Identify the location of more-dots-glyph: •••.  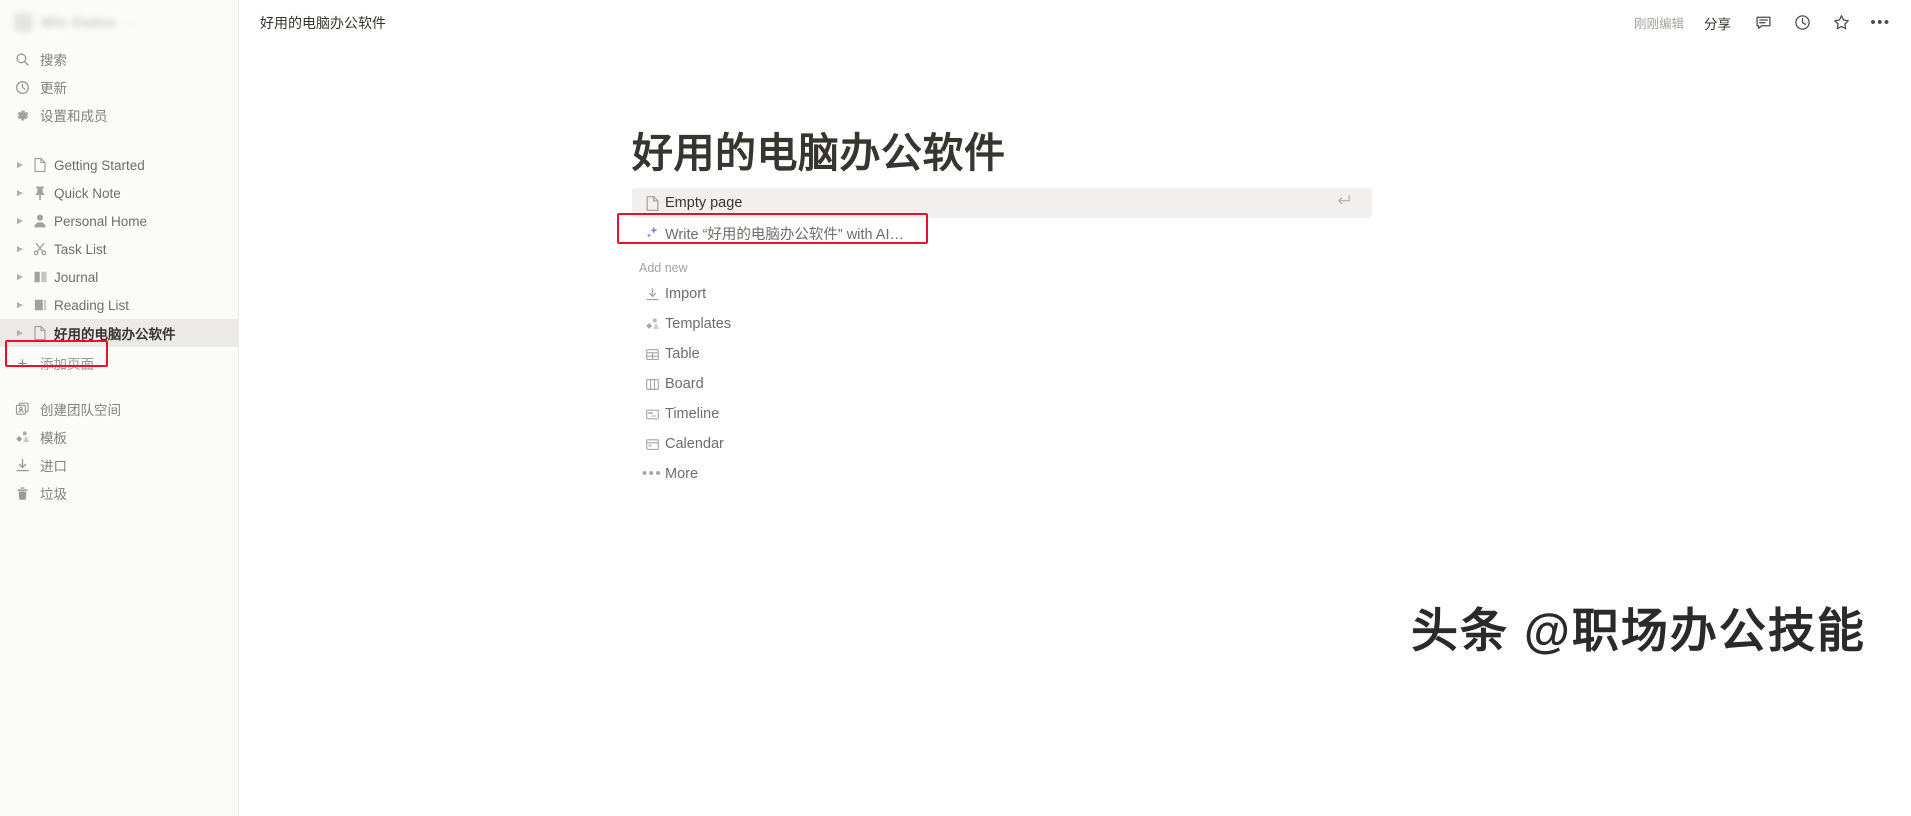
(1880, 22).